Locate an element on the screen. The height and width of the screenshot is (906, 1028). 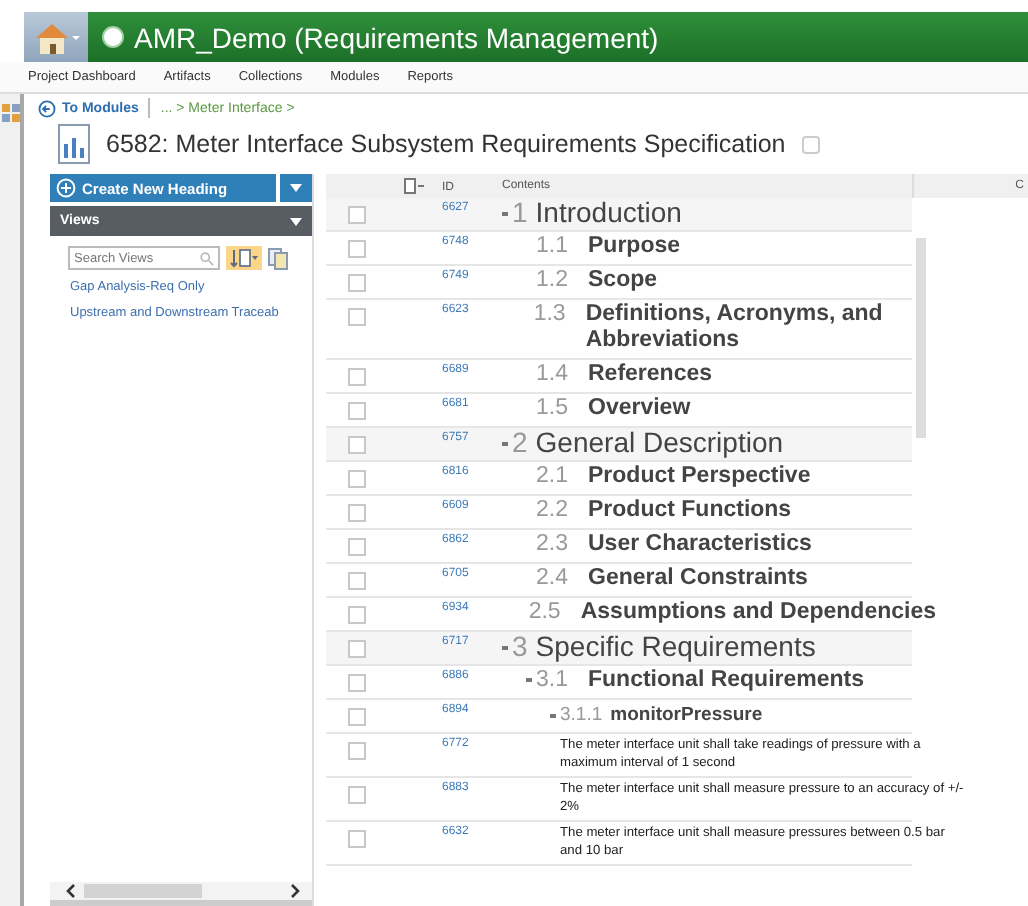
copy-icon is located at coordinates (278, 258).